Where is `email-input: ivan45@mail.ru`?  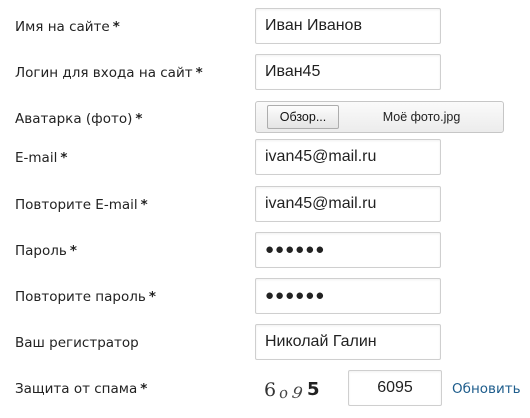 email-input: ivan45@mail.ru is located at coordinates (348, 157).